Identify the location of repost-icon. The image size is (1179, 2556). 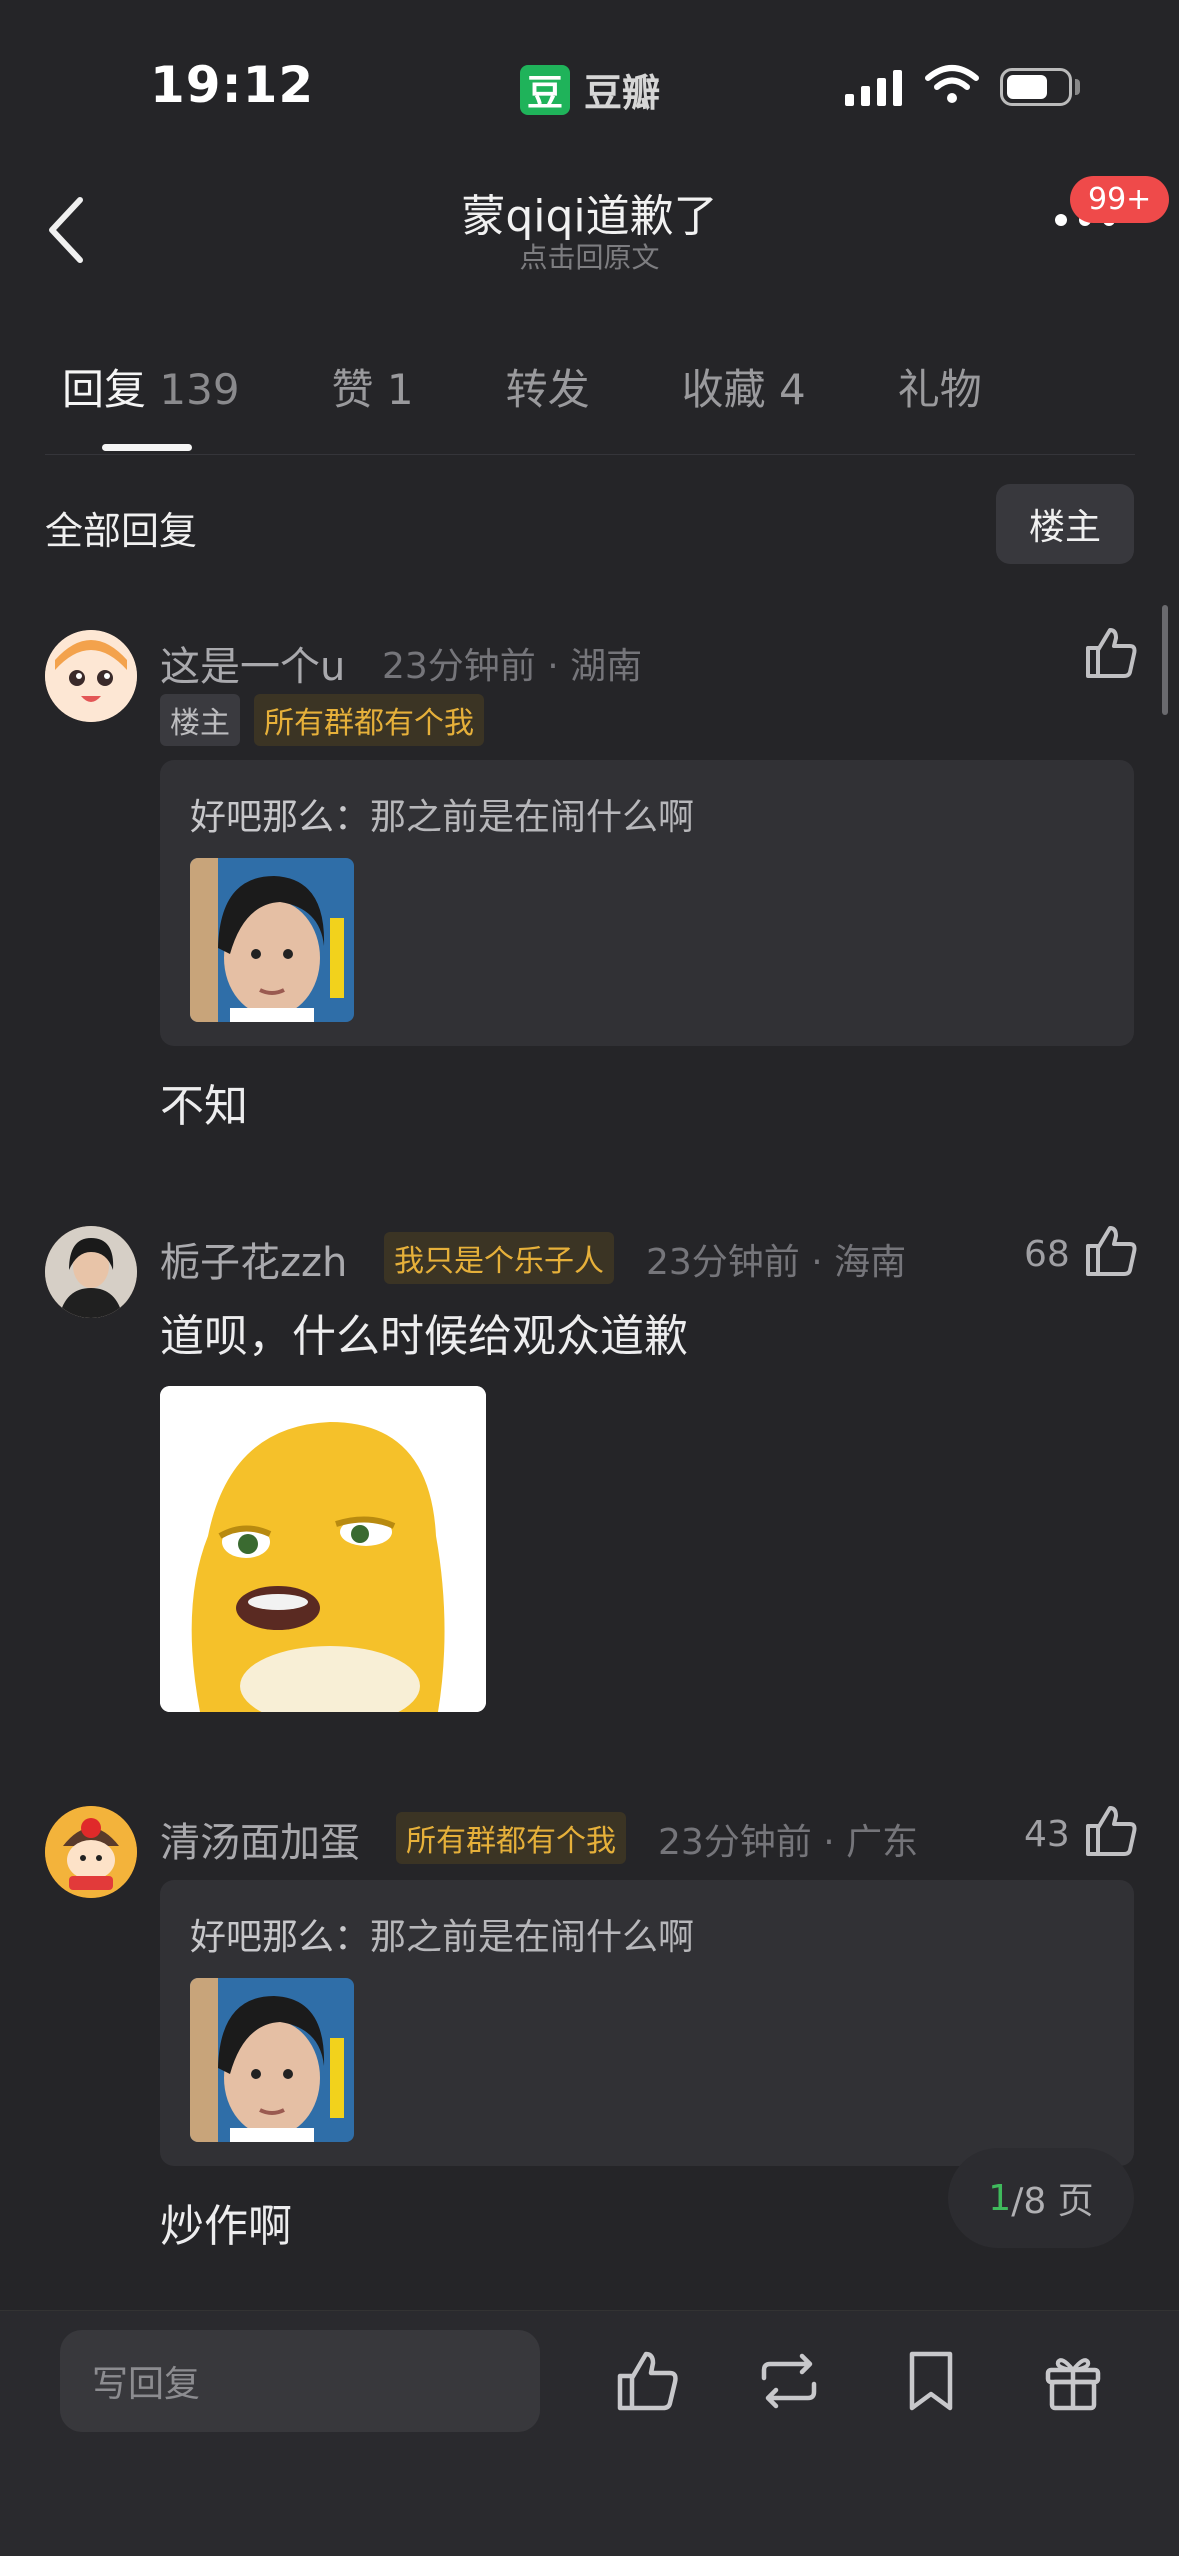
(789, 2381).